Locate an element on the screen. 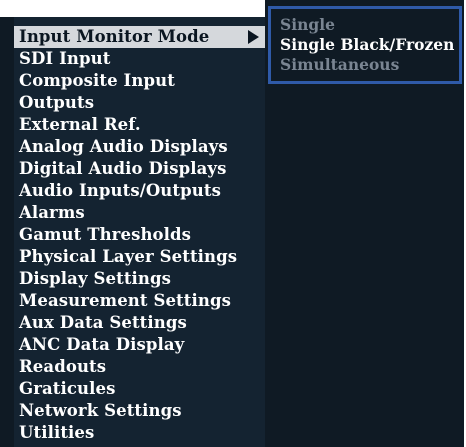 The width and height of the screenshot is (466, 447). menu-item-gamut-thresholds: Gamut Thresholds is located at coordinates (139, 235).